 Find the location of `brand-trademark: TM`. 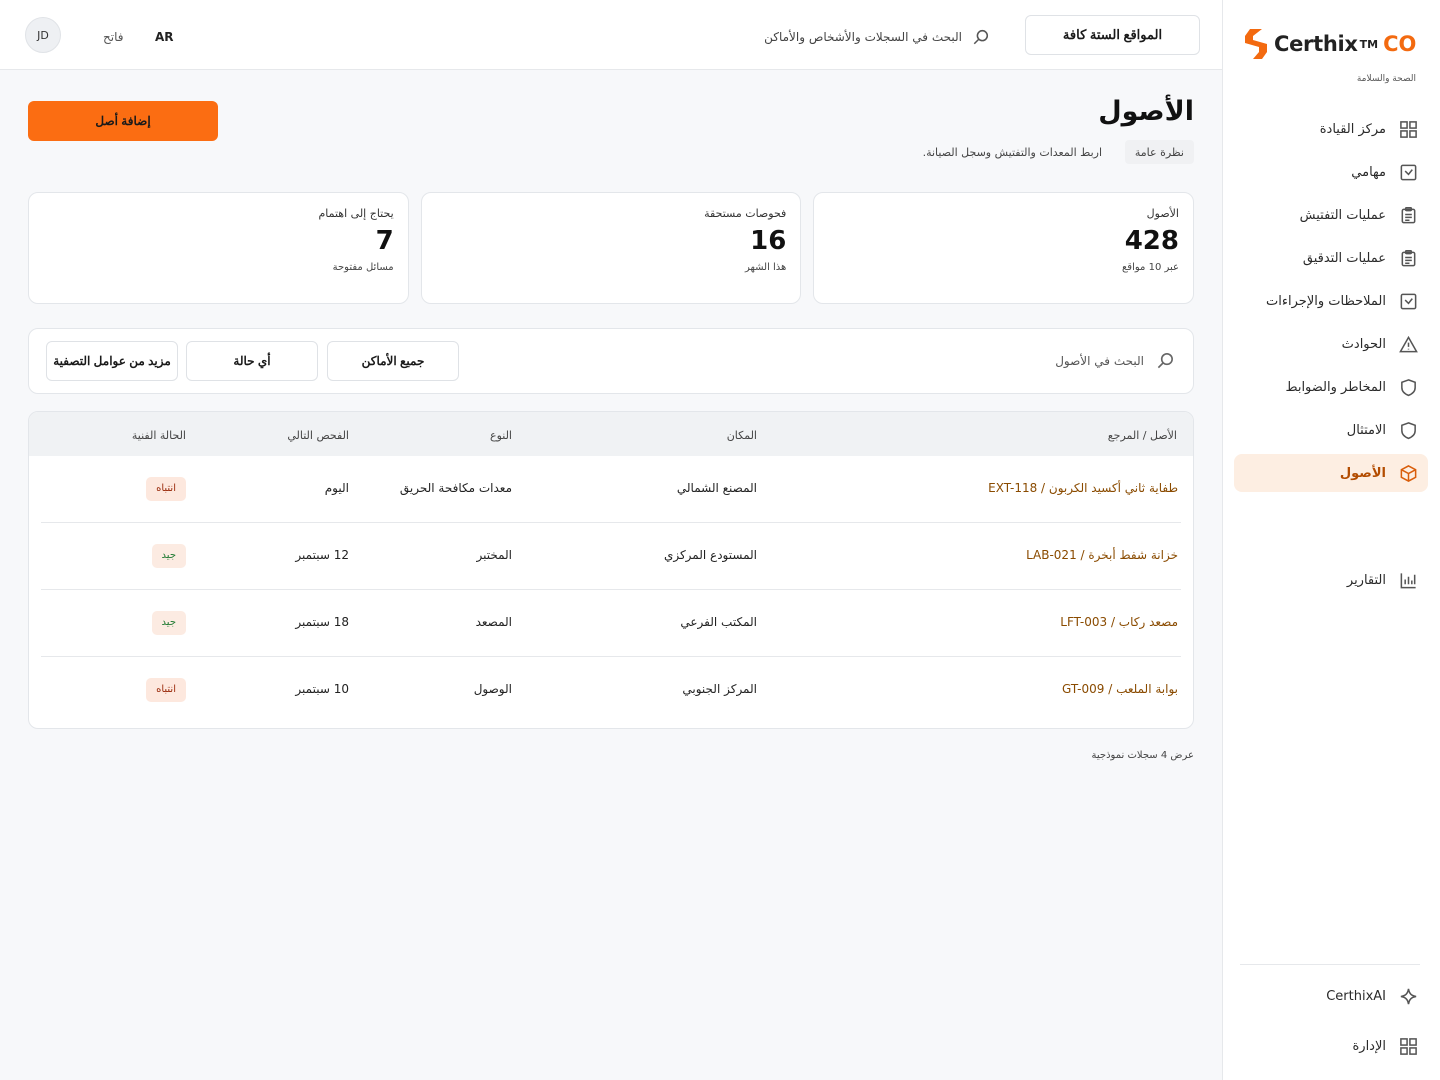

brand-trademark: TM is located at coordinates (1369, 44).